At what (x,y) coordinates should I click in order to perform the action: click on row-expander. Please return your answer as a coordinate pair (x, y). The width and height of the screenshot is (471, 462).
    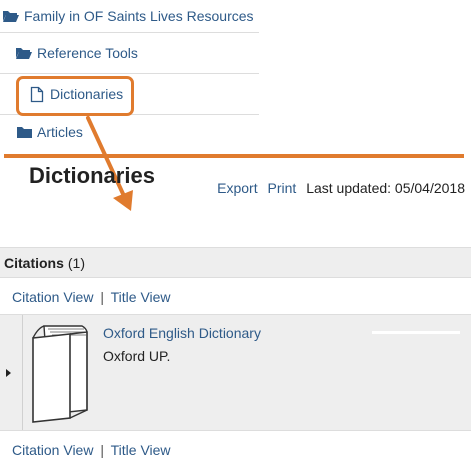
    Looking at the image, I should click on (11, 372).